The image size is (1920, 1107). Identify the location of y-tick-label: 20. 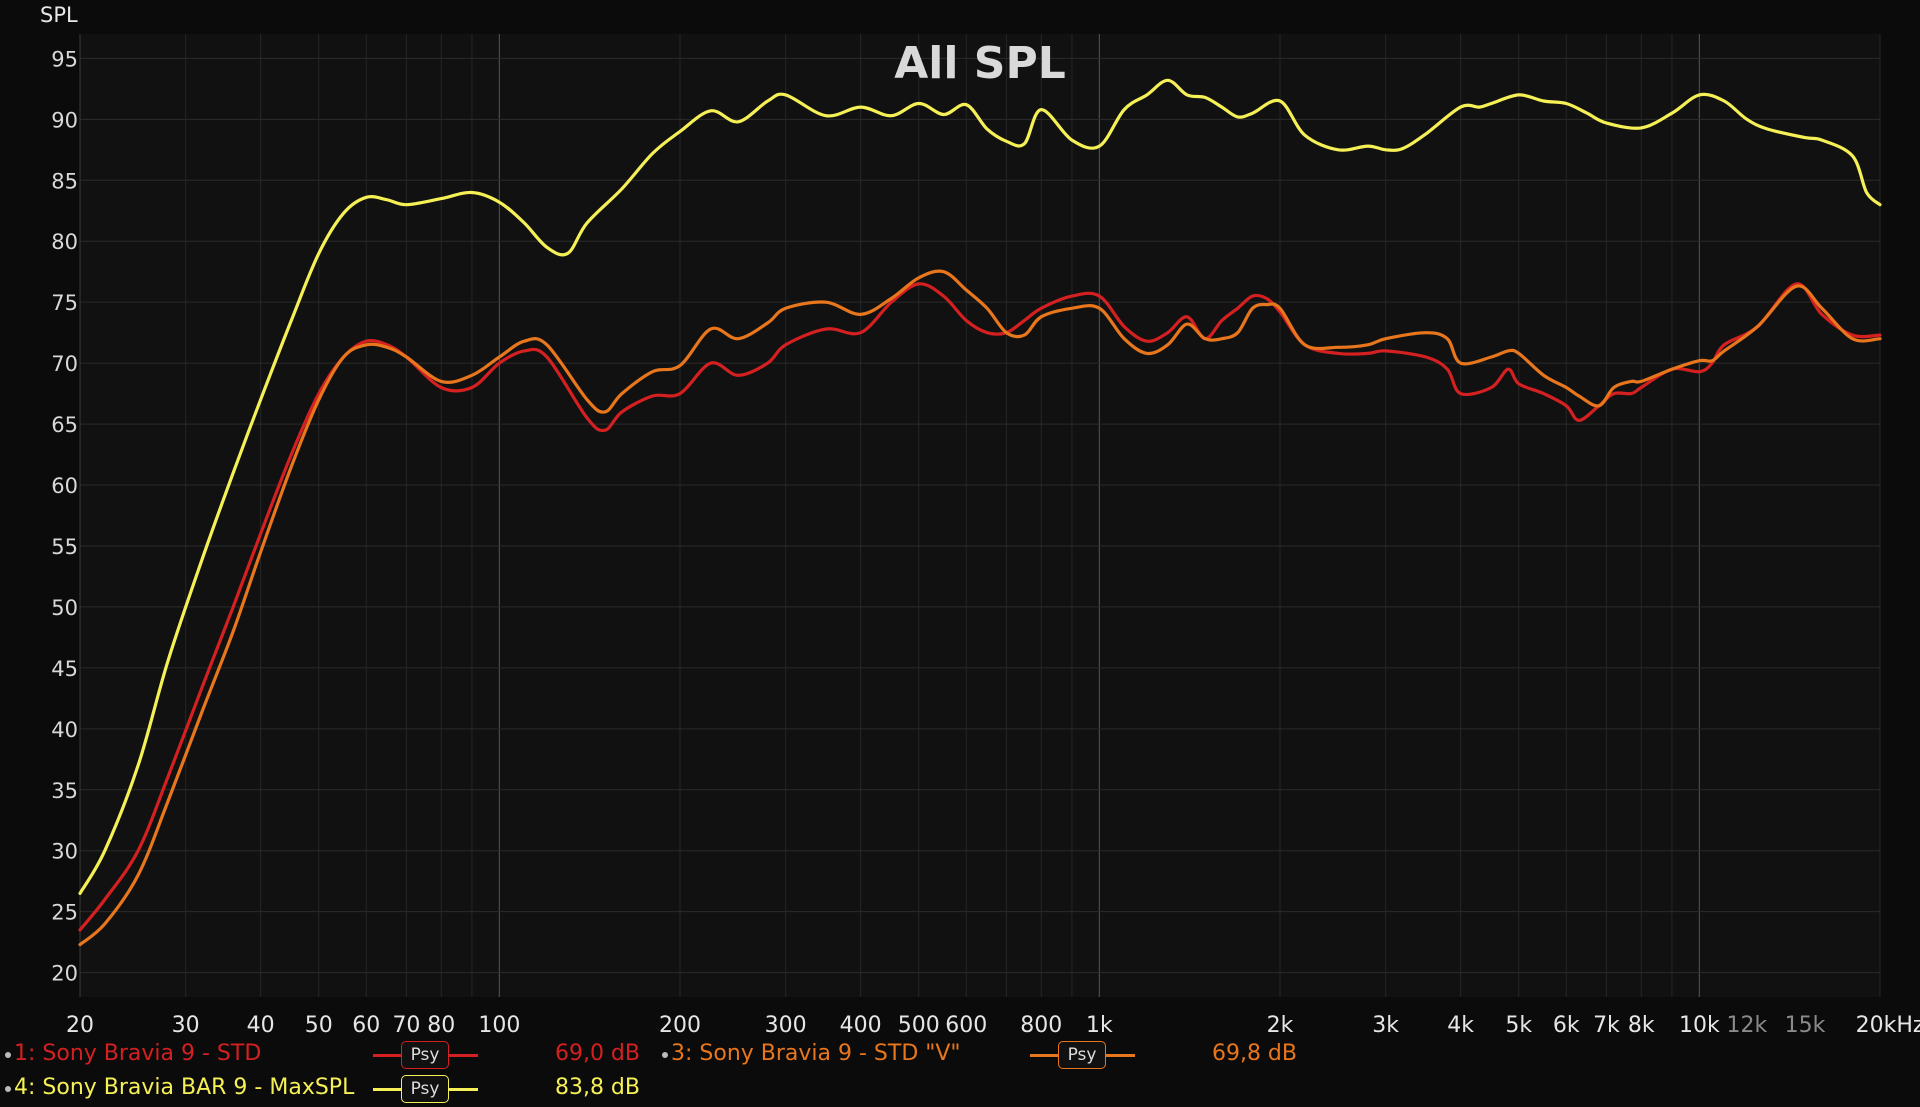
(64, 974).